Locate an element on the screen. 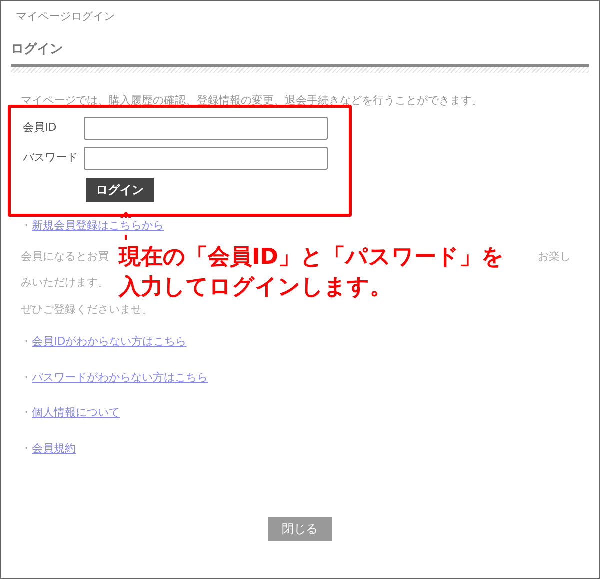  page-heading: ログイン is located at coordinates (37, 49).